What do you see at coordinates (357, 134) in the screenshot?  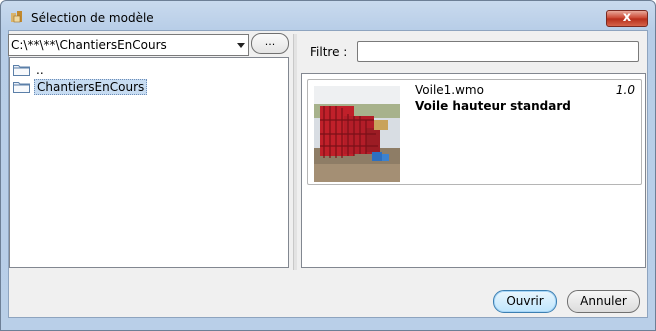 I see `model-thumbnail` at bounding box center [357, 134].